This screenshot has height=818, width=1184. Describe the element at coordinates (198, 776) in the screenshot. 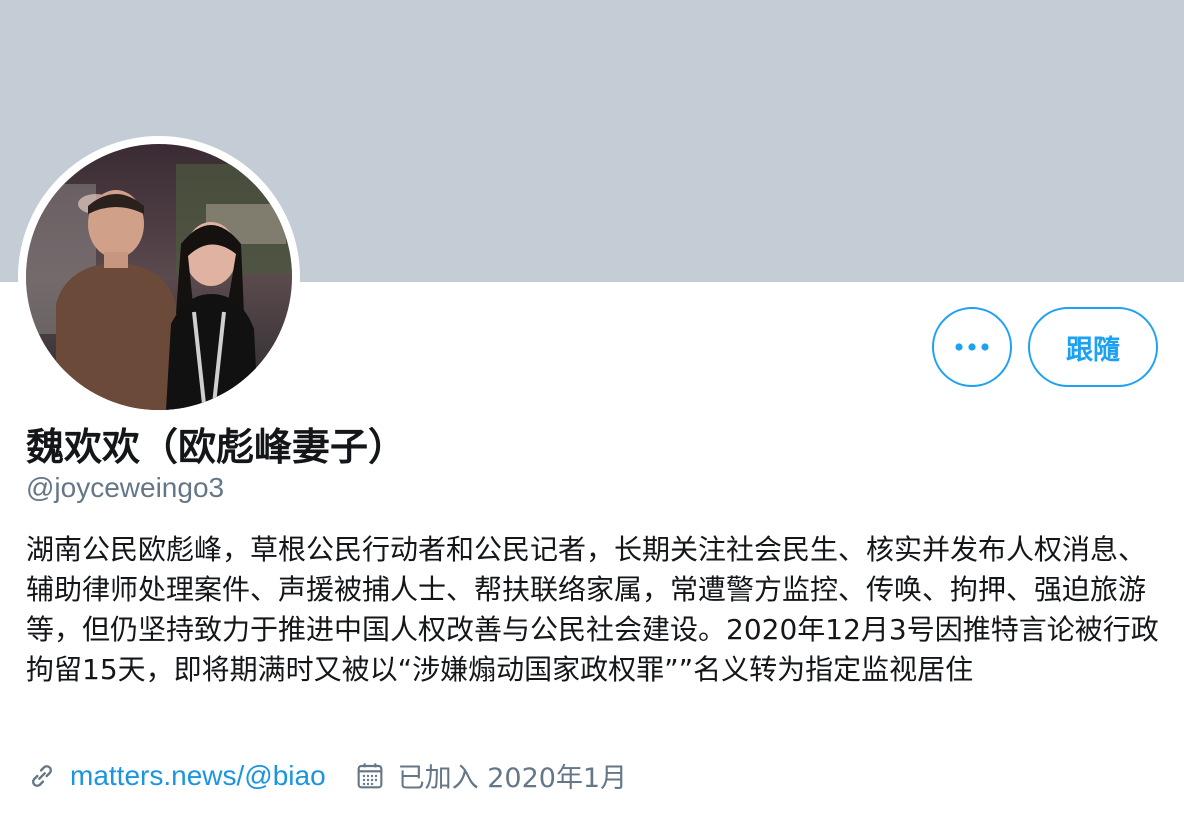

I see `website-link: matters.news/@biao` at that location.